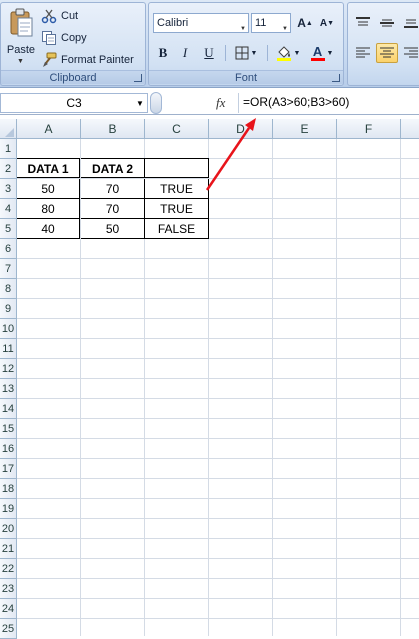  Describe the element at coordinates (93, 16) in the screenshot. I see `cut-button: Cut` at that location.